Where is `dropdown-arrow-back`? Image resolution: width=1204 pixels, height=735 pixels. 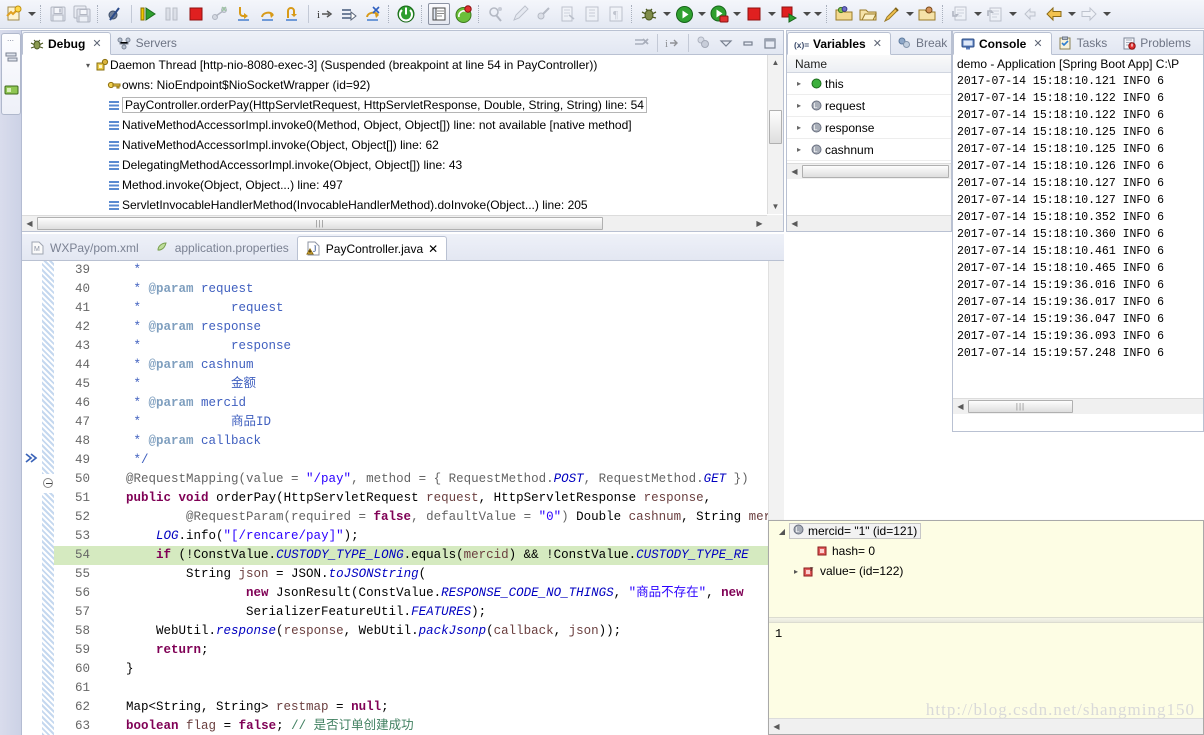
dropdown-arrow-back is located at coordinates (1071, 14).